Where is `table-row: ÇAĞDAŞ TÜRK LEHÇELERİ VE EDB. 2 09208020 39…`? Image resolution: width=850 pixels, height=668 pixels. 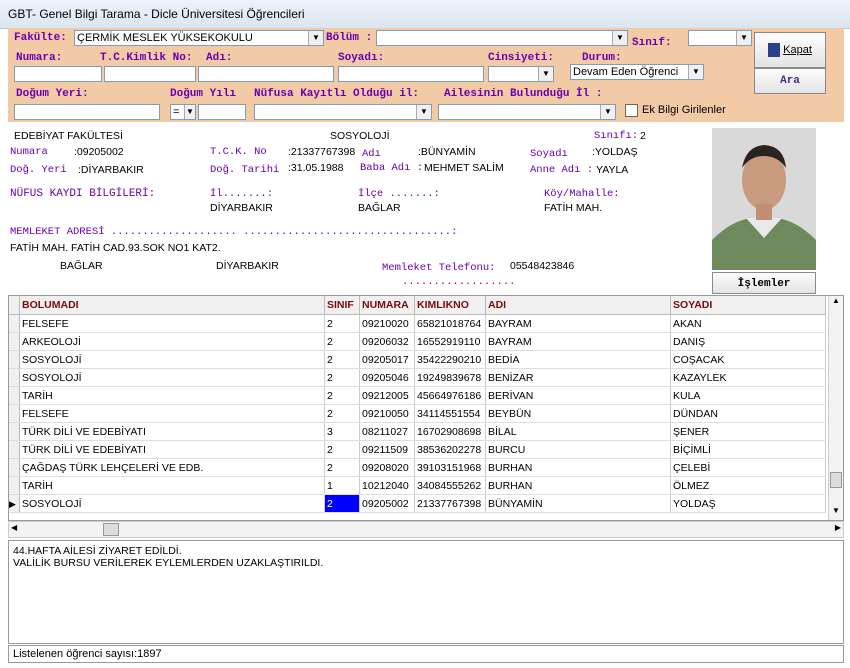
table-row: ÇAĞDAŞ TÜRK LEHÇELERİ VE EDB. 2 09208020 39… is located at coordinates (417, 467).